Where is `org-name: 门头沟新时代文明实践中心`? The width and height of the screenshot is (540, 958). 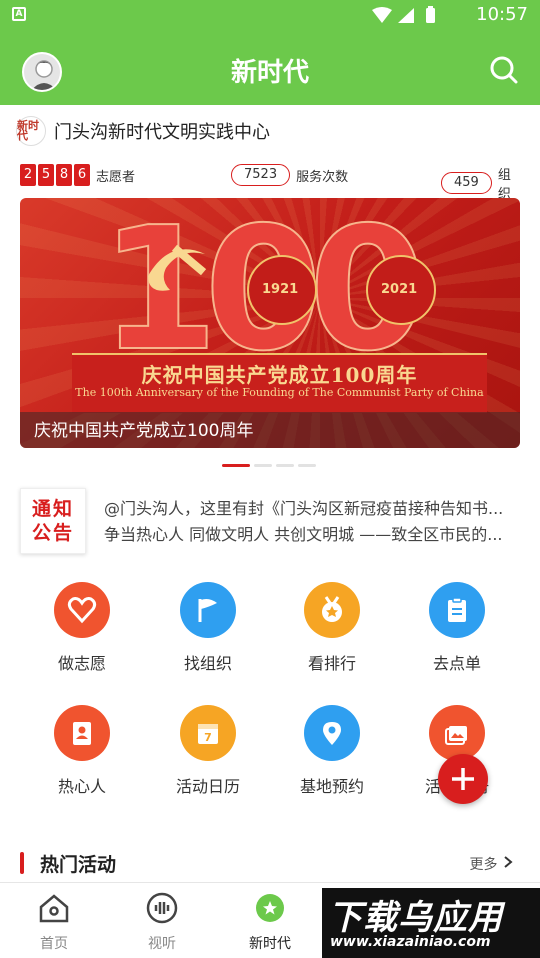 org-name: 门头沟新时代文明实践中心 is located at coordinates (162, 132).